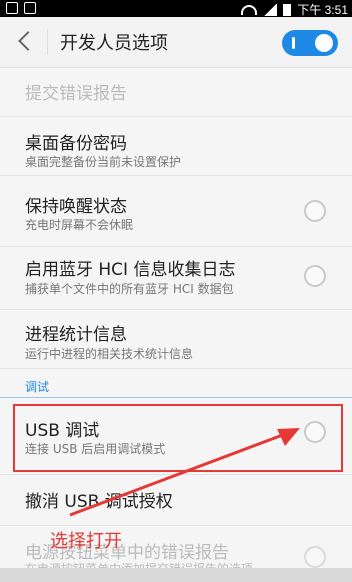 This screenshot has width=352, height=582. I want to click on setting-title: 启用蓝牙 HCI 信息收集日志, so click(130, 270).